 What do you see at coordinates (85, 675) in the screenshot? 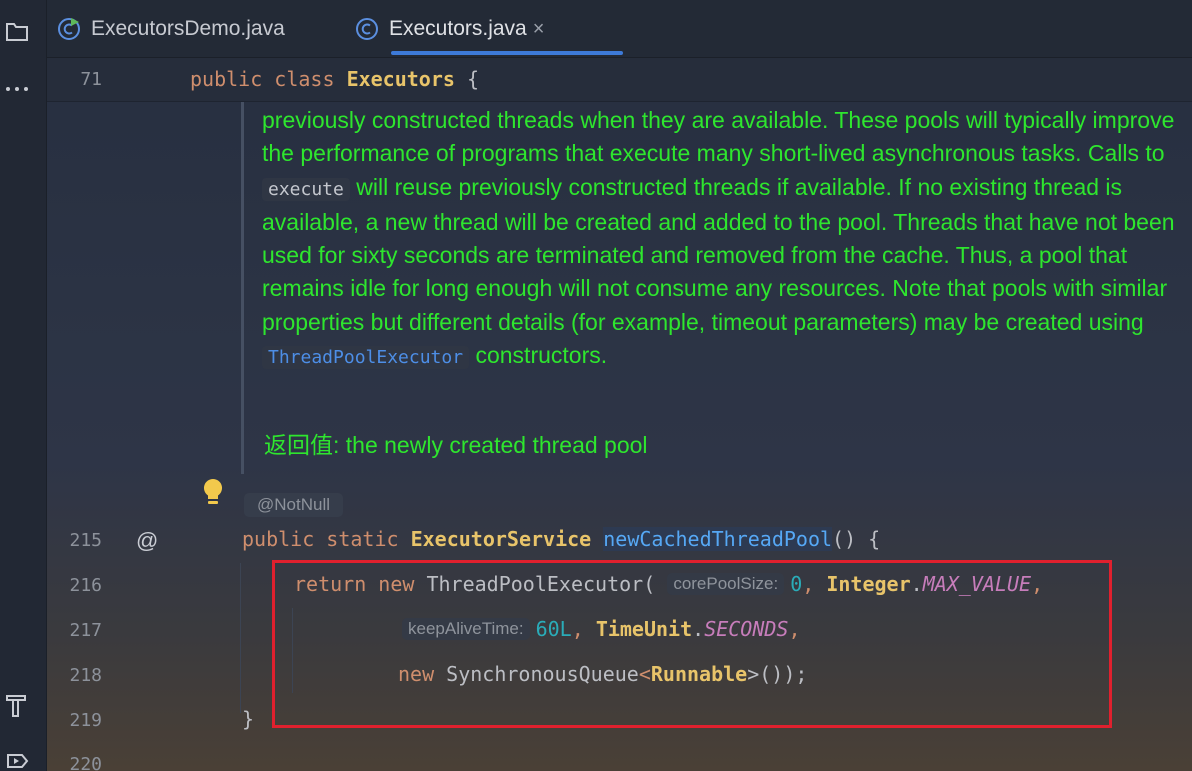
I see `line-number: 218` at bounding box center [85, 675].